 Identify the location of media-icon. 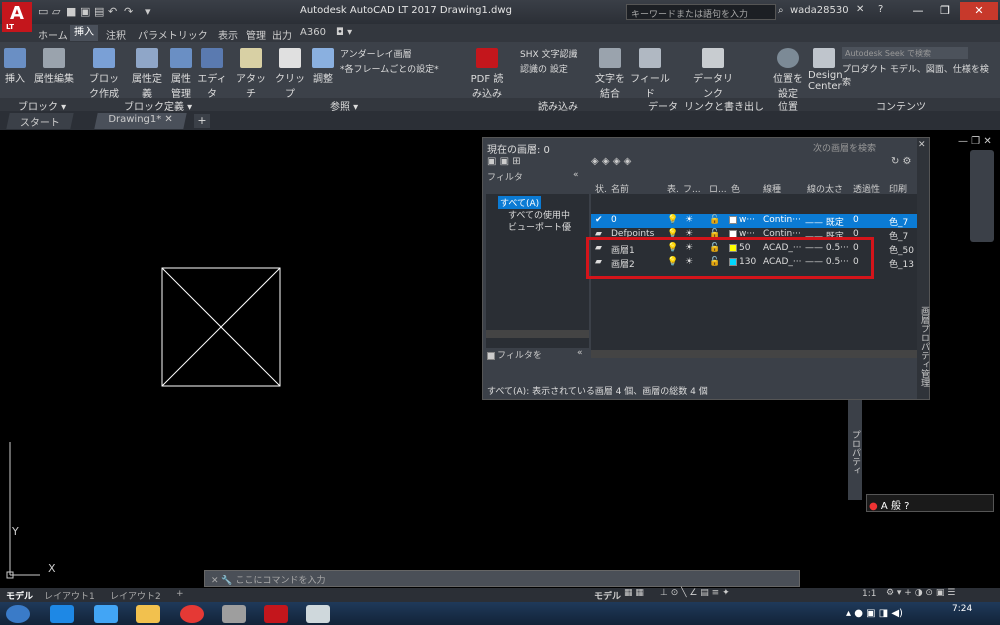
(106, 614).